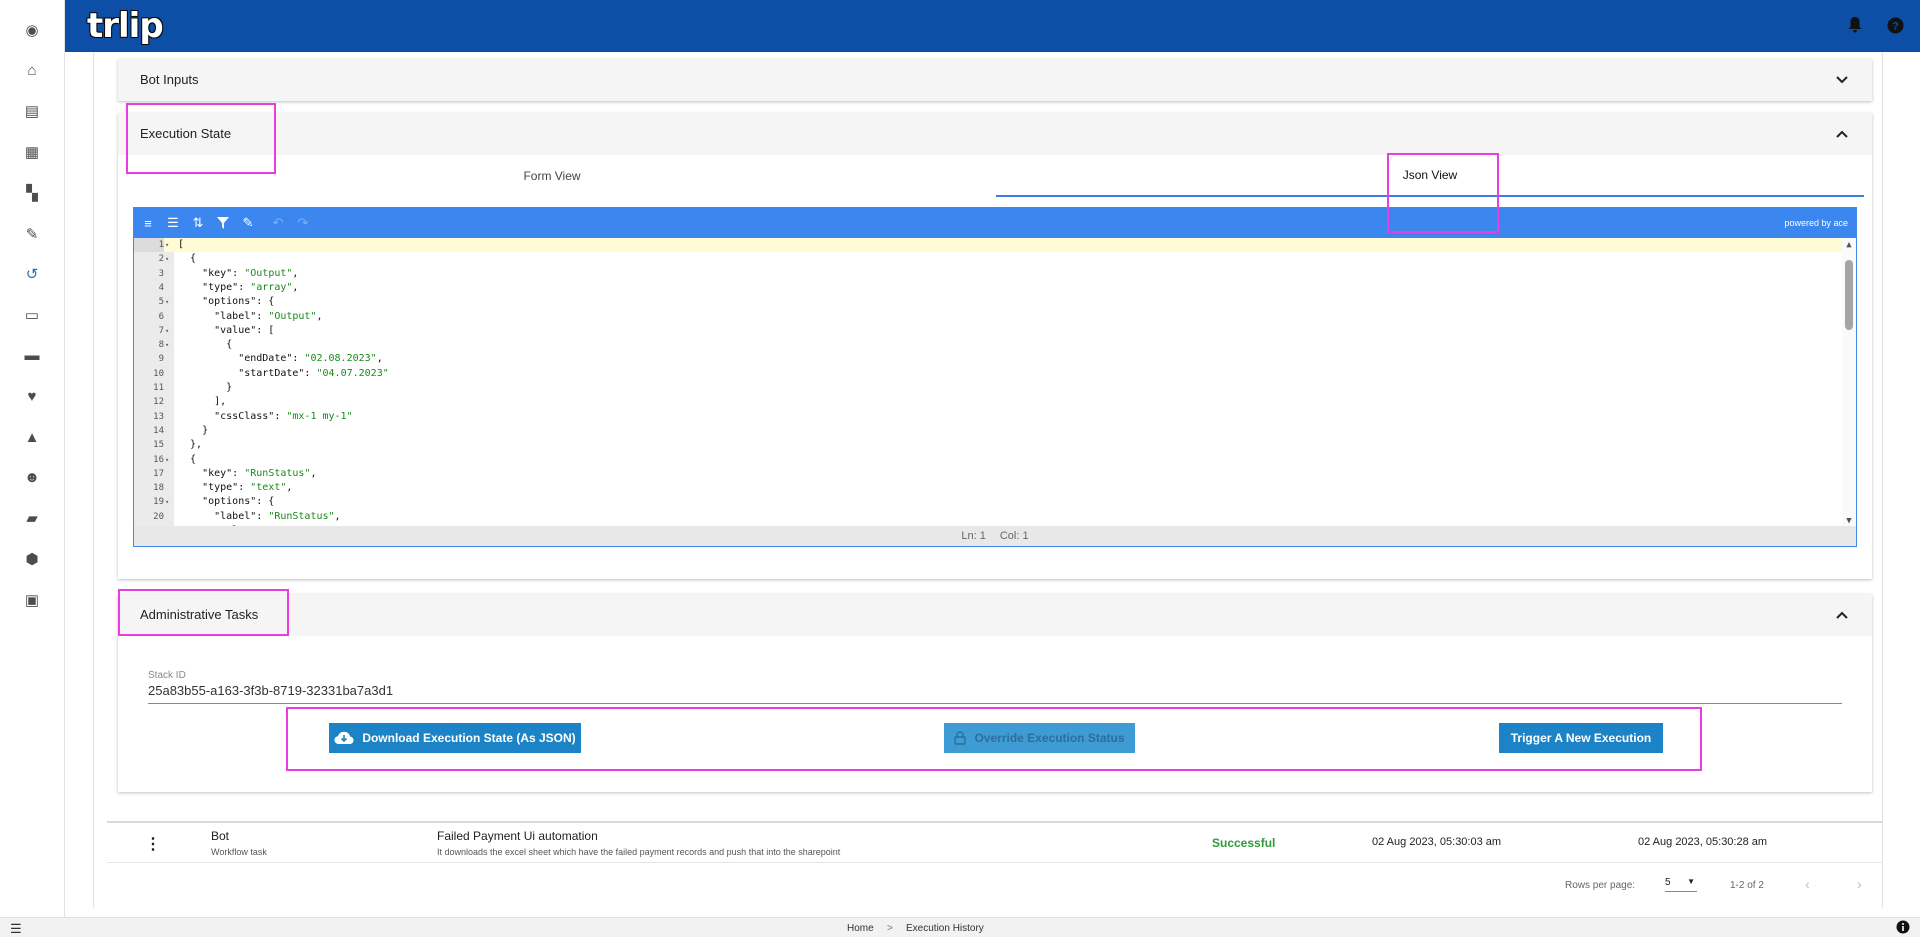 The width and height of the screenshot is (1920, 937). Describe the element at coordinates (161, 259) in the screenshot. I see `line-number: 2` at that location.